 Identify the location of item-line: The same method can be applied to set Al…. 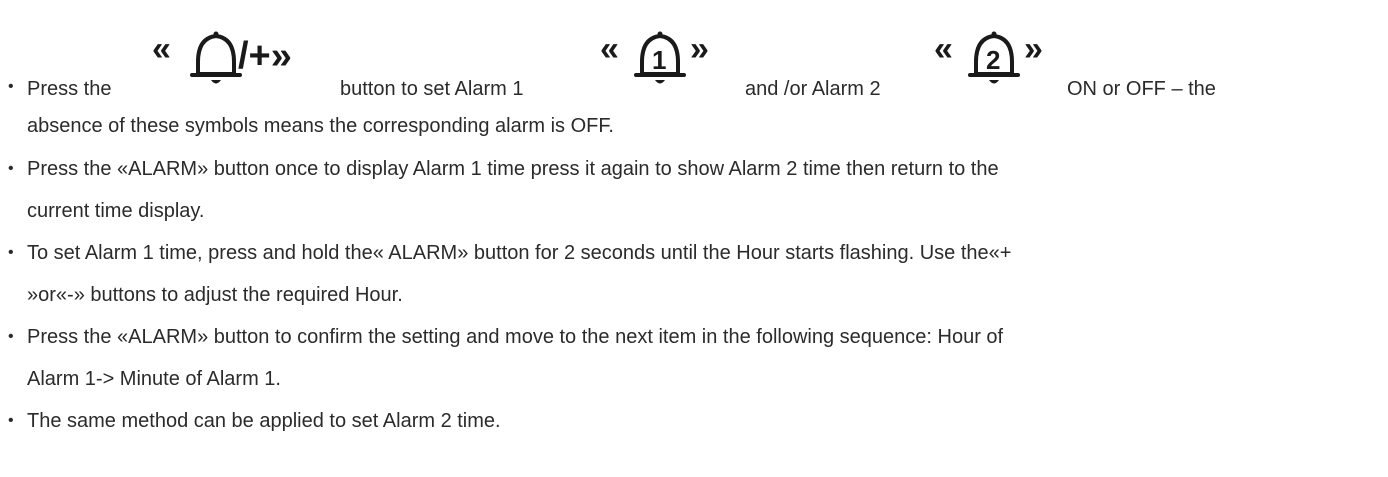
(264, 421).